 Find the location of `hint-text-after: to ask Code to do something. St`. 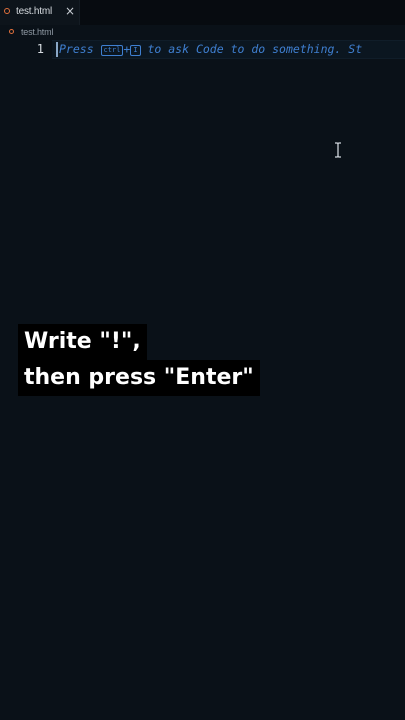

hint-text-after: to ask Code to do something. St is located at coordinates (251, 49).